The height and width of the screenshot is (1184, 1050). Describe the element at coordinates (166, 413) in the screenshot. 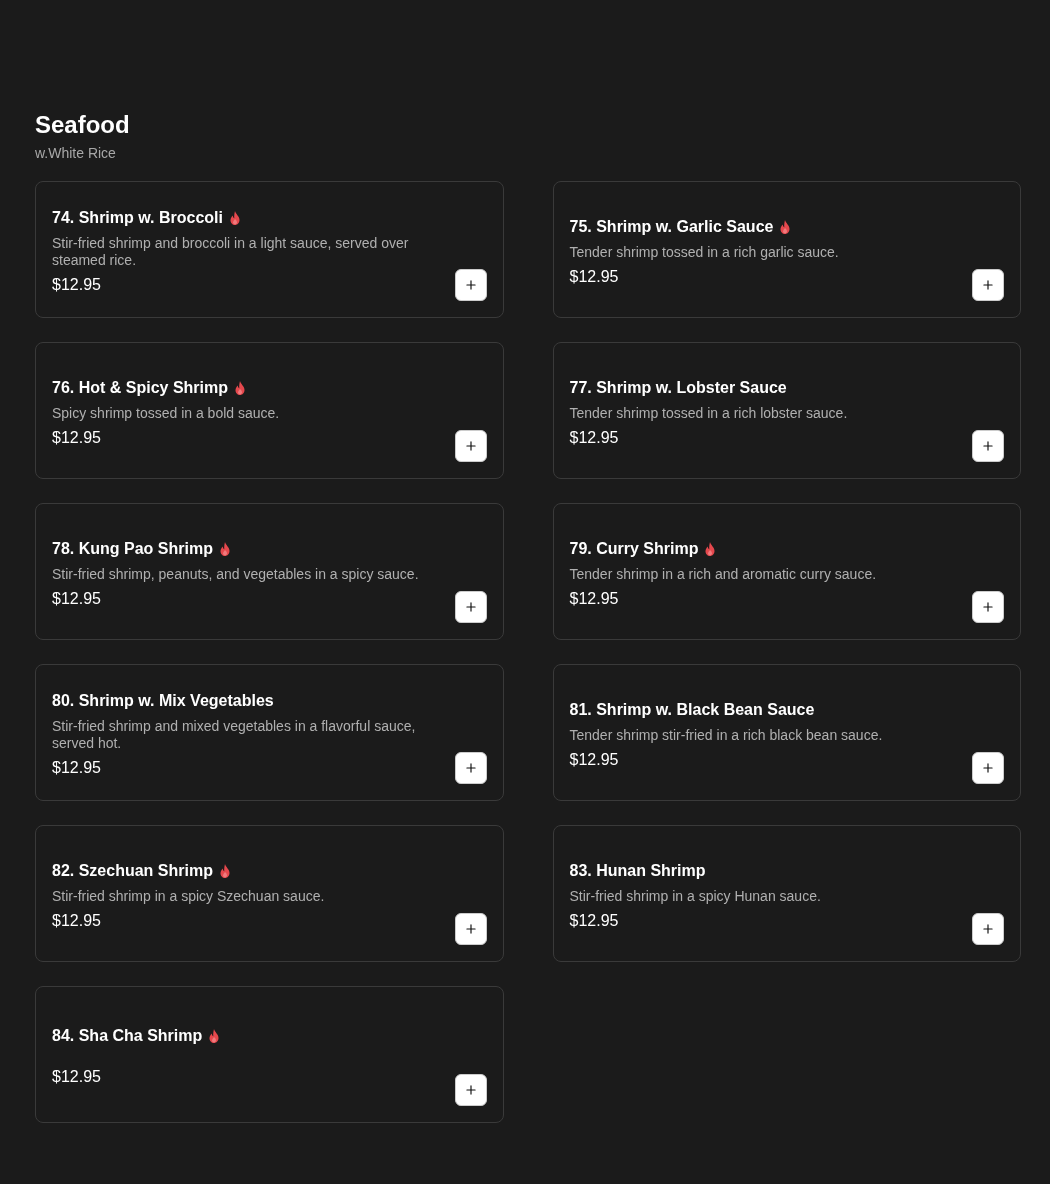

I see `item-description: Spicy shrimp tossed in a bold sauce.` at that location.